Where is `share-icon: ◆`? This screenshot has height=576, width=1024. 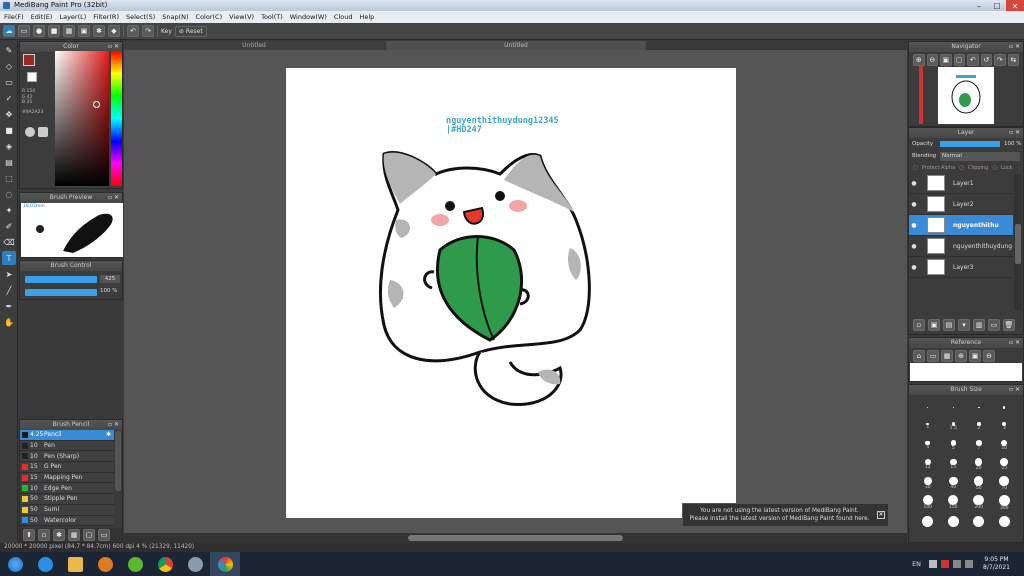 share-icon: ◆ is located at coordinates (114, 31).